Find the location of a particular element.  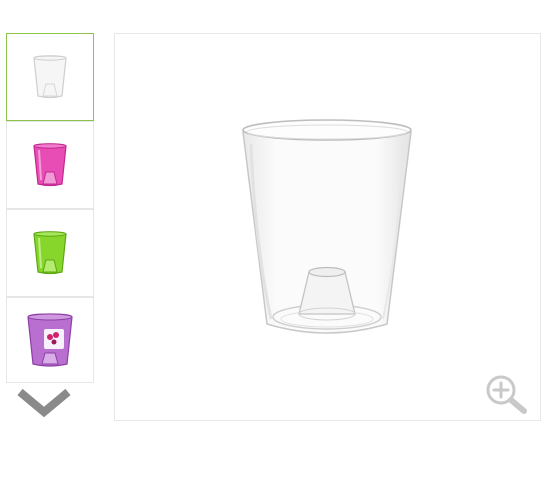

clear-flower-pot-icon is located at coordinates (327, 226).